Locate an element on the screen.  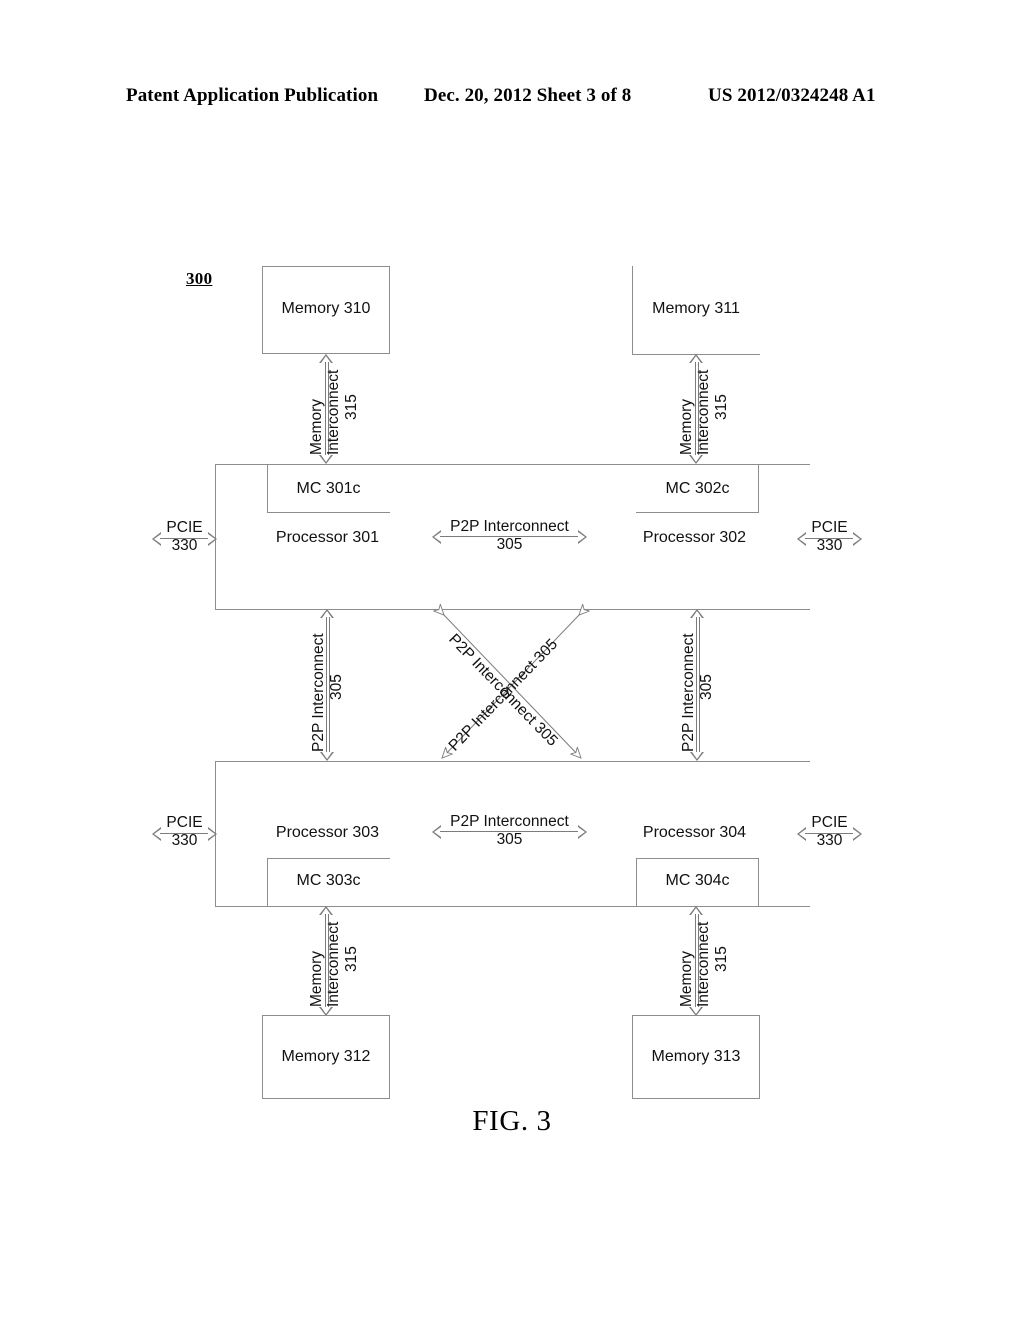
memory-311-label: Memory 311 is located at coordinates (696, 308).